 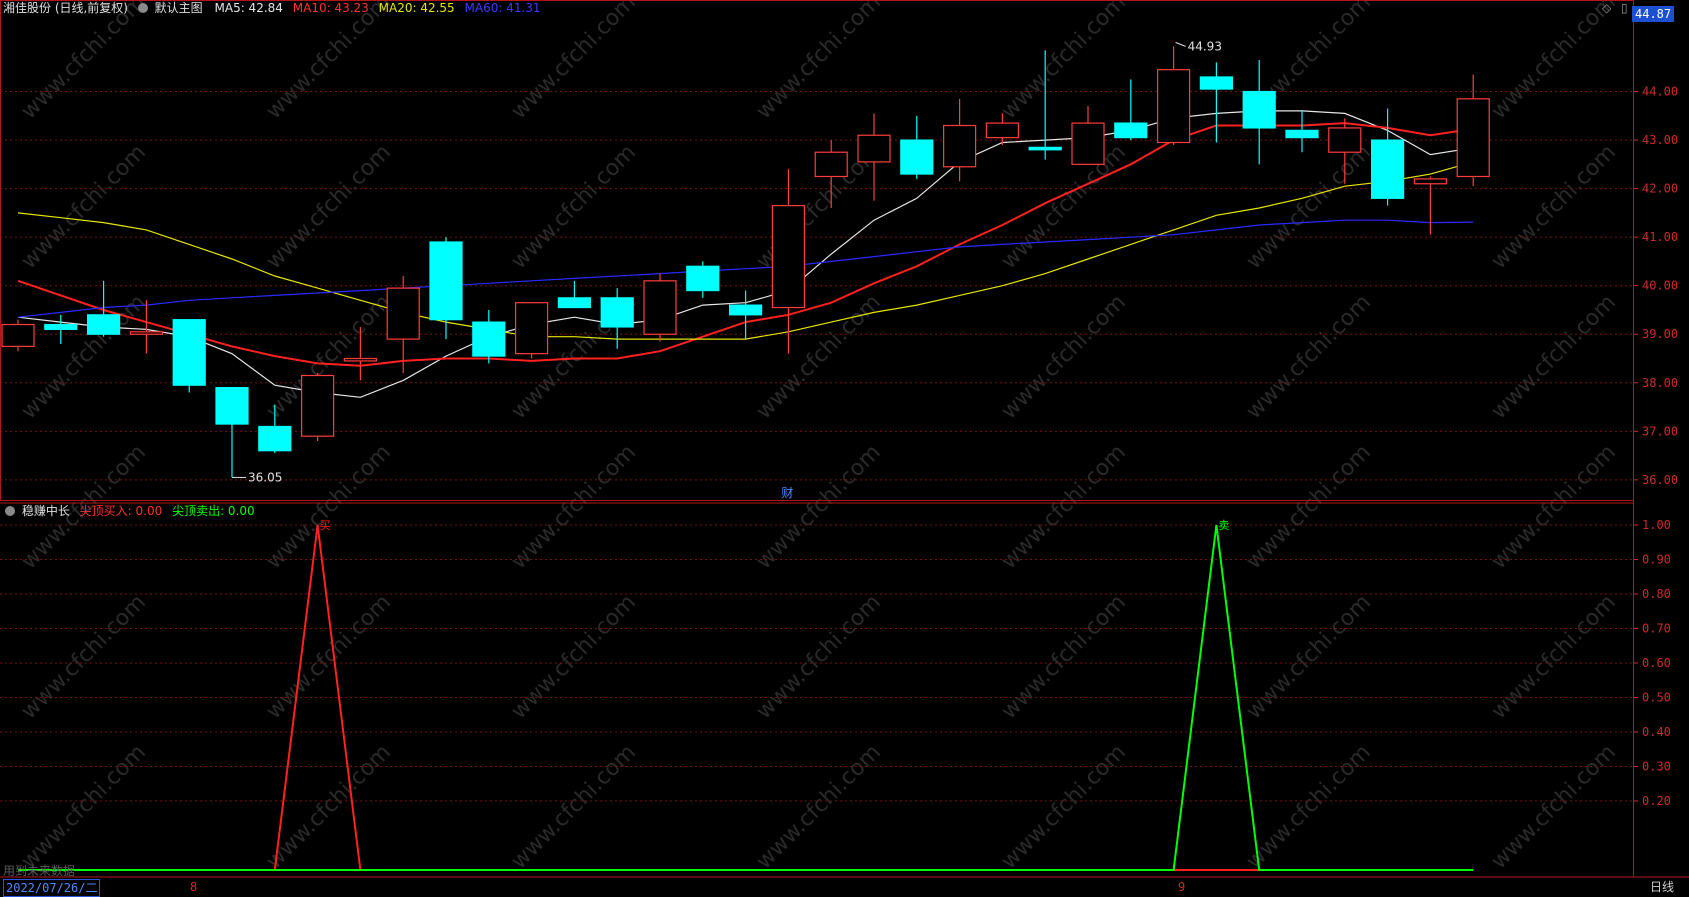 What do you see at coordinates (1656, 767) in the screenshot?
I see `indicator-tick-label: 0.30` at bounding box center [1656, 767].